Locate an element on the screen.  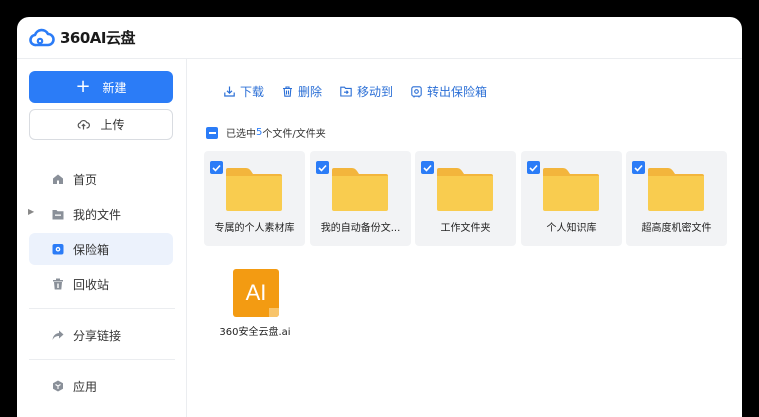
move-folder-icon is located at coordinates (346, 91).